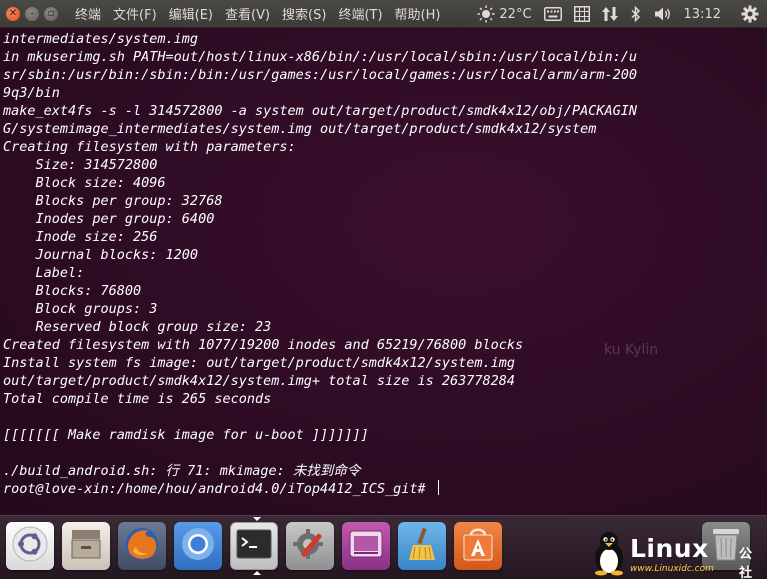 The image size is (767, 579). What do you see at coordinates (101, 39) in the screenshot?
I see `terminal-line: intermediates/system.img` at bounding box center [101, 39].